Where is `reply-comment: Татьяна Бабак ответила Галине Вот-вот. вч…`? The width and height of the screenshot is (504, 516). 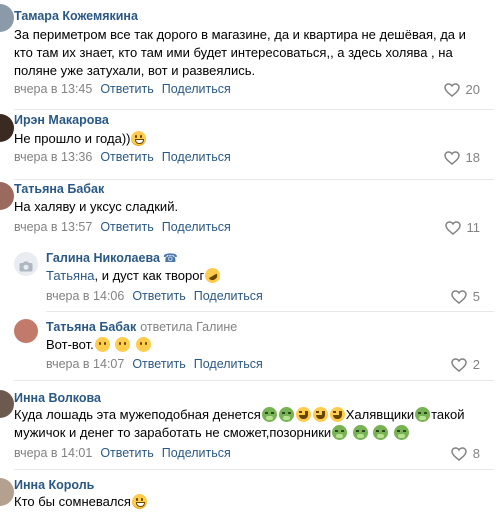 reply-comment: Татьяна Бабак ответила Галине Вот-вот. вч… is located at coordinates (252, 346).